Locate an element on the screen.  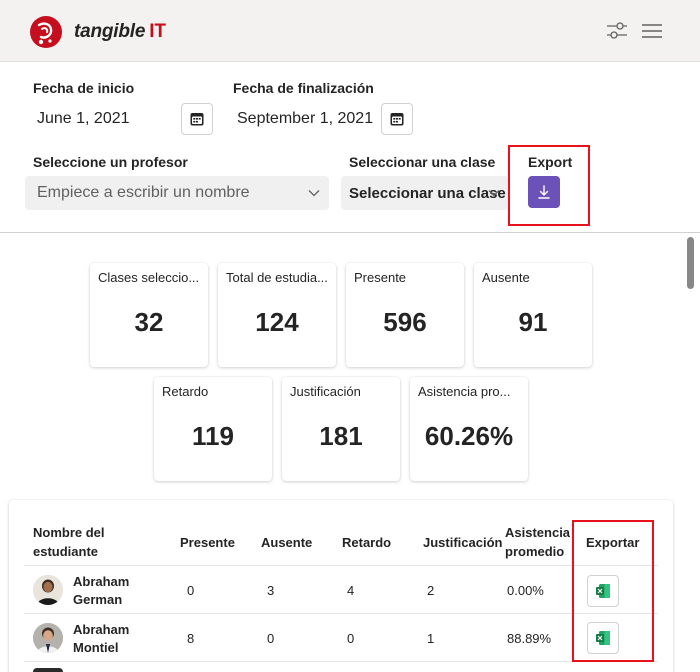
teacher-search-input: Empiece a escribir un nombre is located at coordinates (177, 193).